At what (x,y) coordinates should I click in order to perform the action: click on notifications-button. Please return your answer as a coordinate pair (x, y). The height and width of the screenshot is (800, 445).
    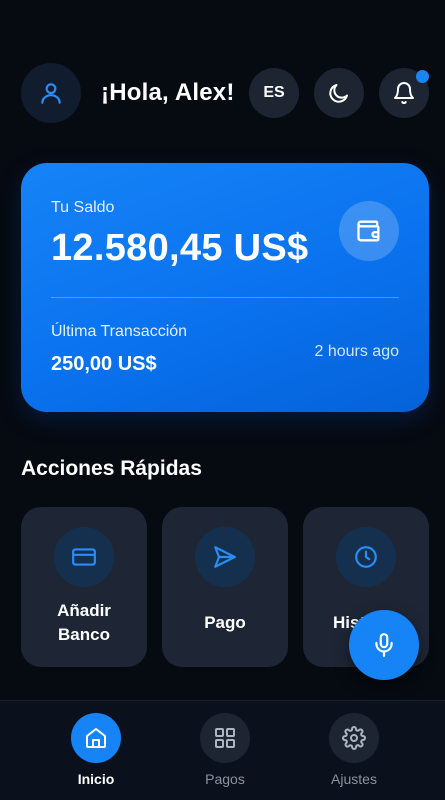
    Looking at the image, I should click on (404, 93).